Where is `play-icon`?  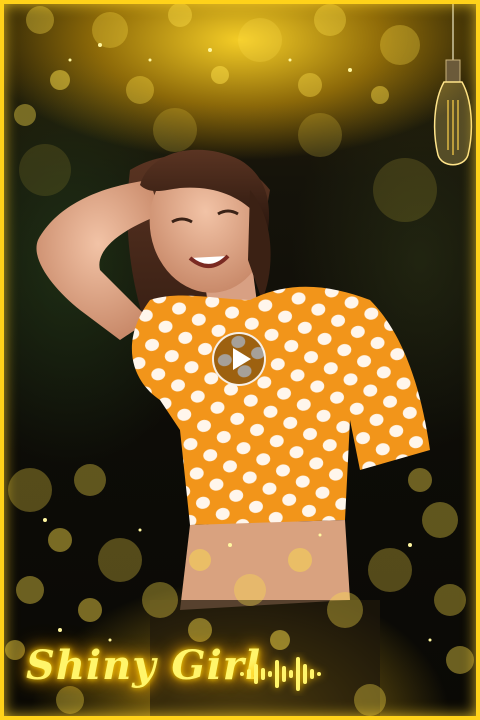
play-icon is located at coordinates (242, 359).